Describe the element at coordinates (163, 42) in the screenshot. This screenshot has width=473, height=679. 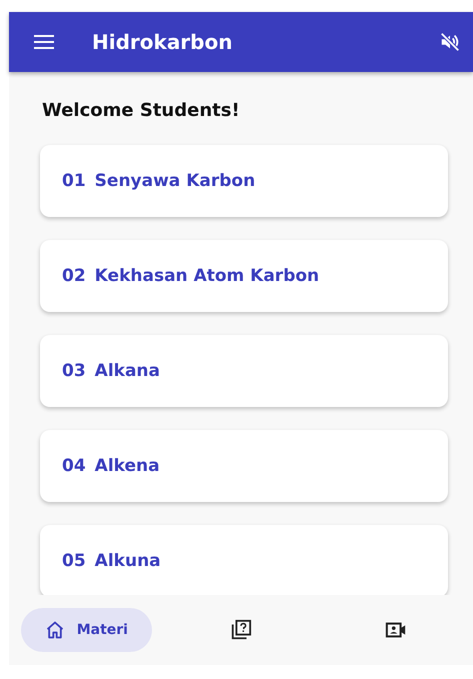
I see `app-title: Hidrokarbon` at that location.